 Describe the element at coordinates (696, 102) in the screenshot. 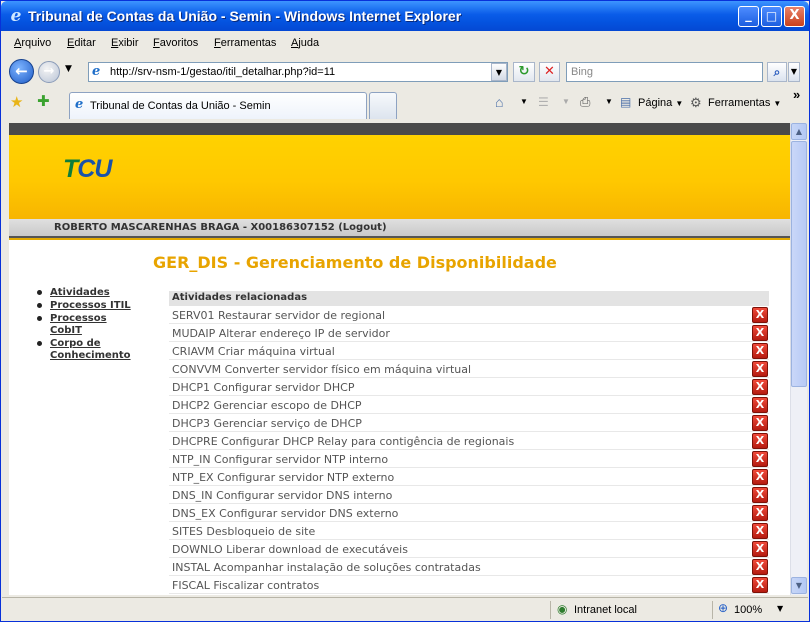

I see `tools-gear-icon: ⚙` at that location.